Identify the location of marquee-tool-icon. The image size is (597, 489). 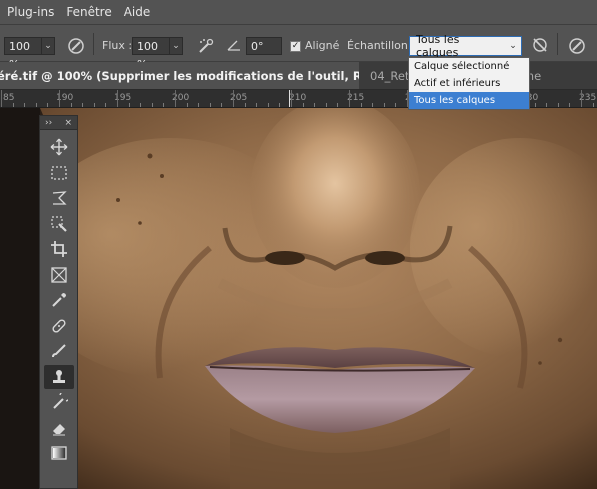
(58, 172).